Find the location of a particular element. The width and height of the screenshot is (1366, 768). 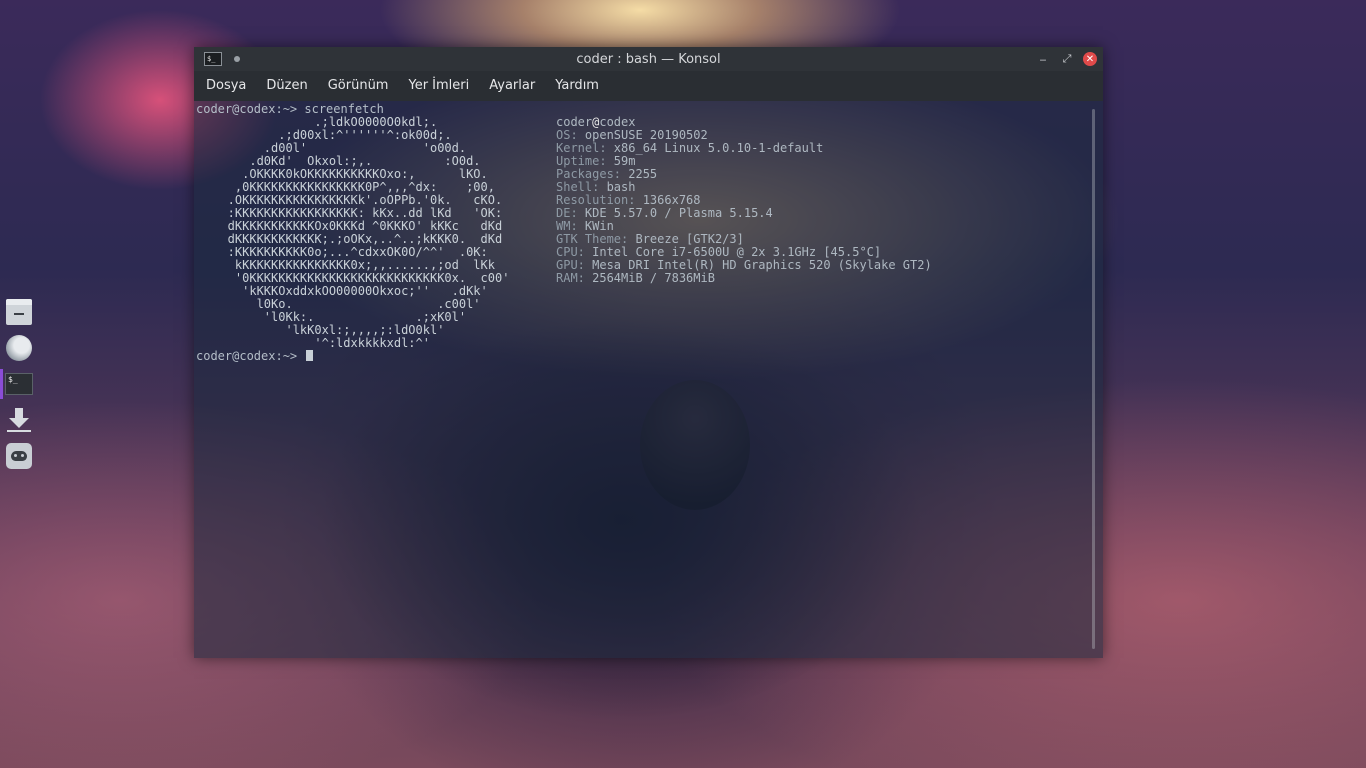

info-value: 2564MiB / 7836MiB is located at coordinates (649, 278).